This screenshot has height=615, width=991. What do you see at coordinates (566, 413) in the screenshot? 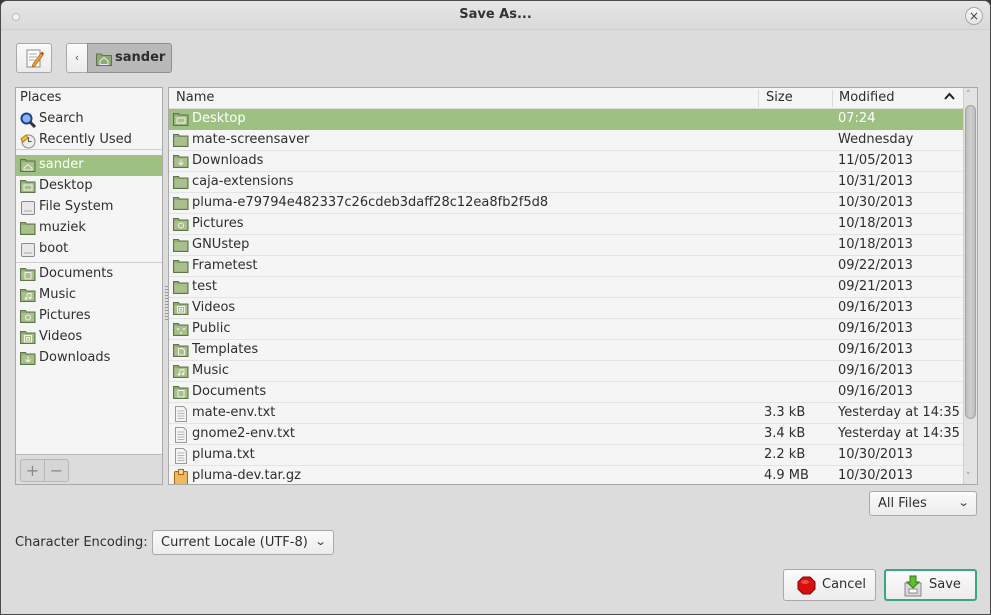
I see `file-row: mate-env.txt 3.3 kB Yesterday at 14:35` at bounding box center [566, 413].